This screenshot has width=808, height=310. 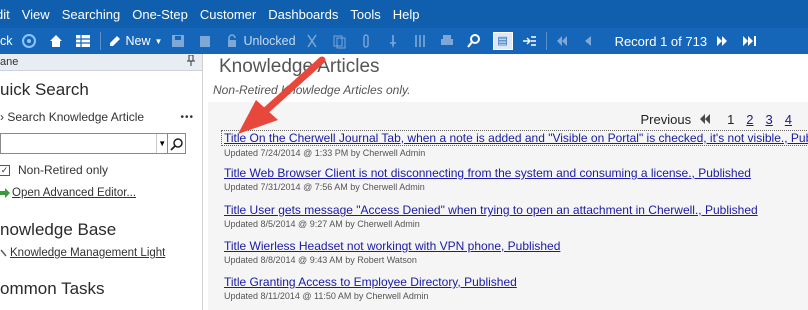 What do you see at coordinates (282, 95) in the screenshot?
I see `annotation-arrow-icon` at bounding box center [282, 95].